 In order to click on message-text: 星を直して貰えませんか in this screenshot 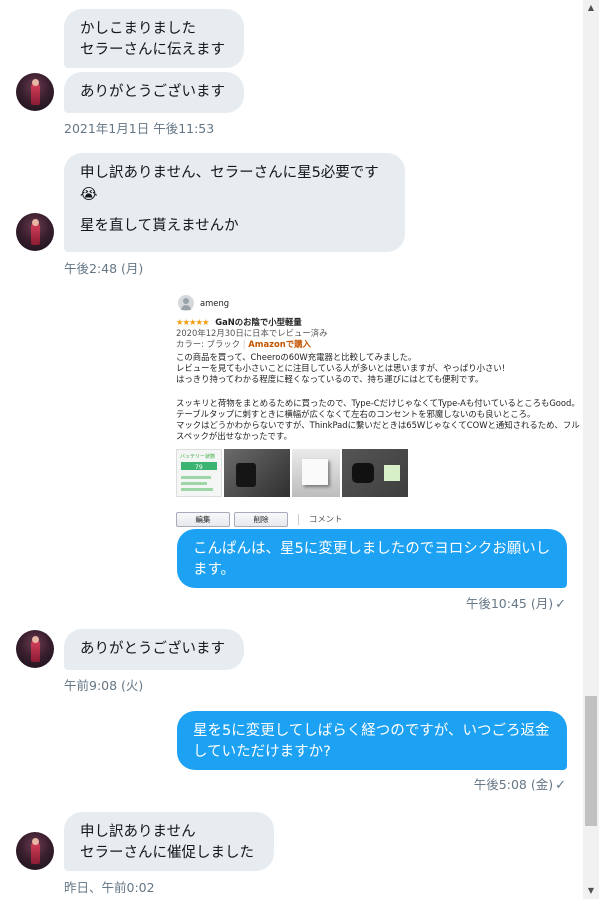, I will do `click(159, 226)`.